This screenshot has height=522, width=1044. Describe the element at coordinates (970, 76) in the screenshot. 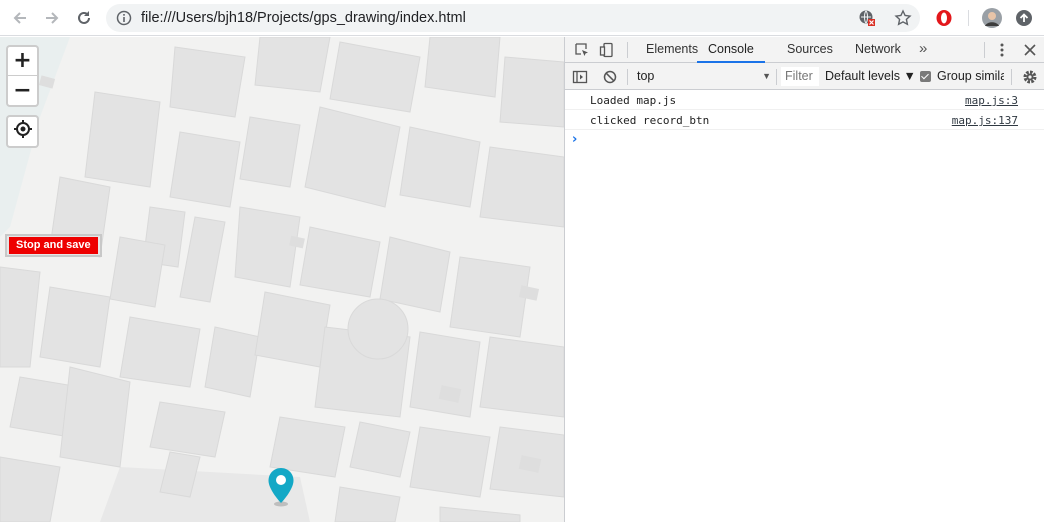

I see `group-similar-label: Group similar` at that location.